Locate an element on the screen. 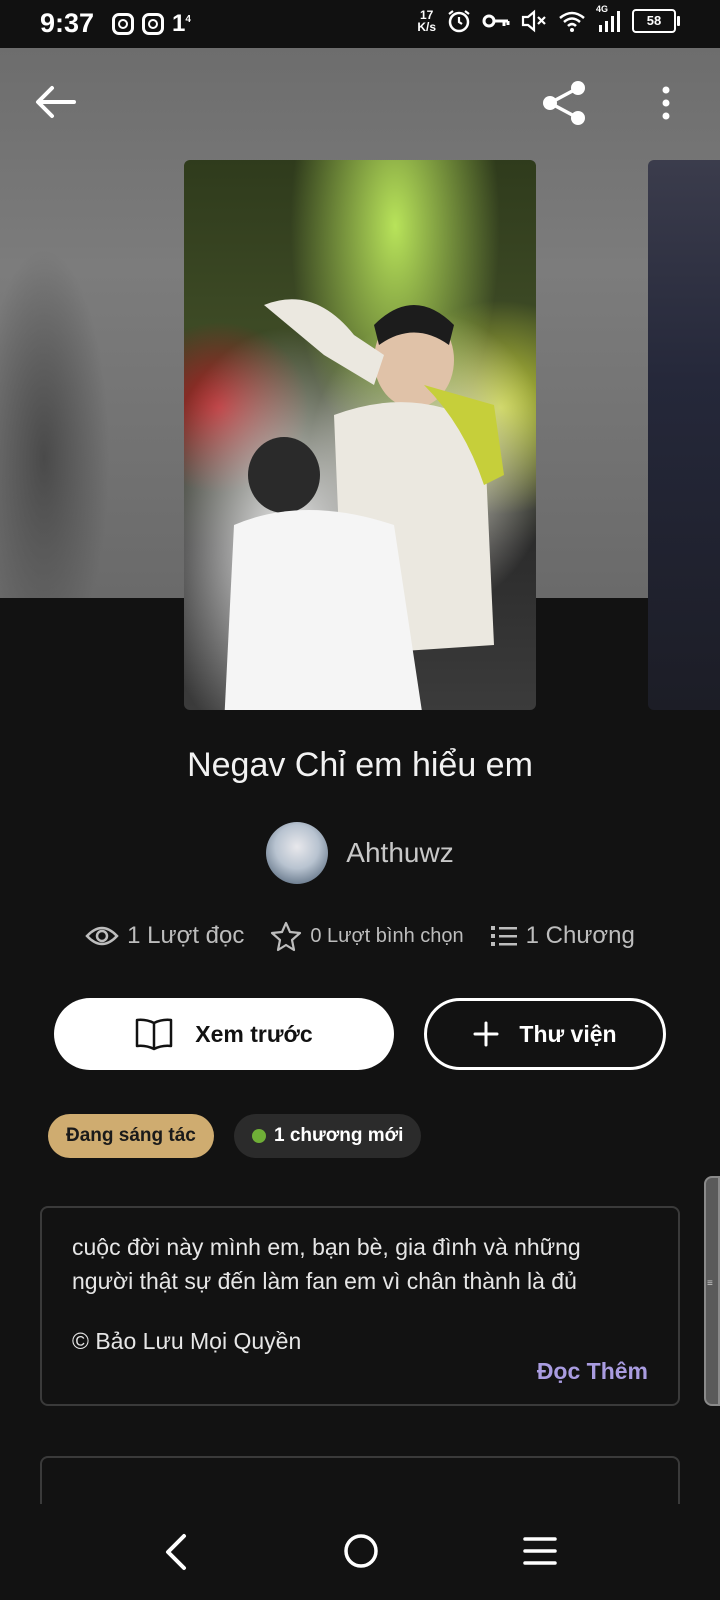 The width and height of the screenshot is (720, 1600). open-book-icon is located at coordinates (154, 1034).